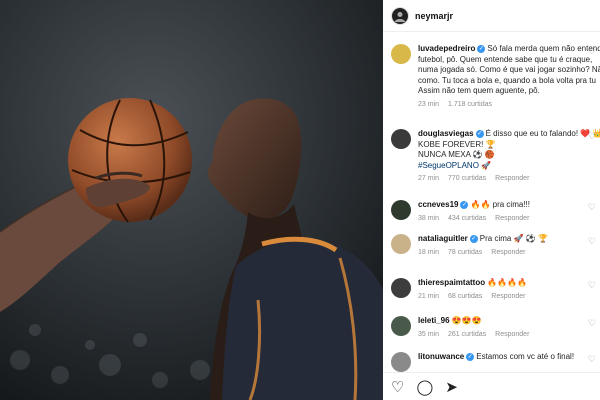  I want to click on share-icon: ➤, so click(451, 387).